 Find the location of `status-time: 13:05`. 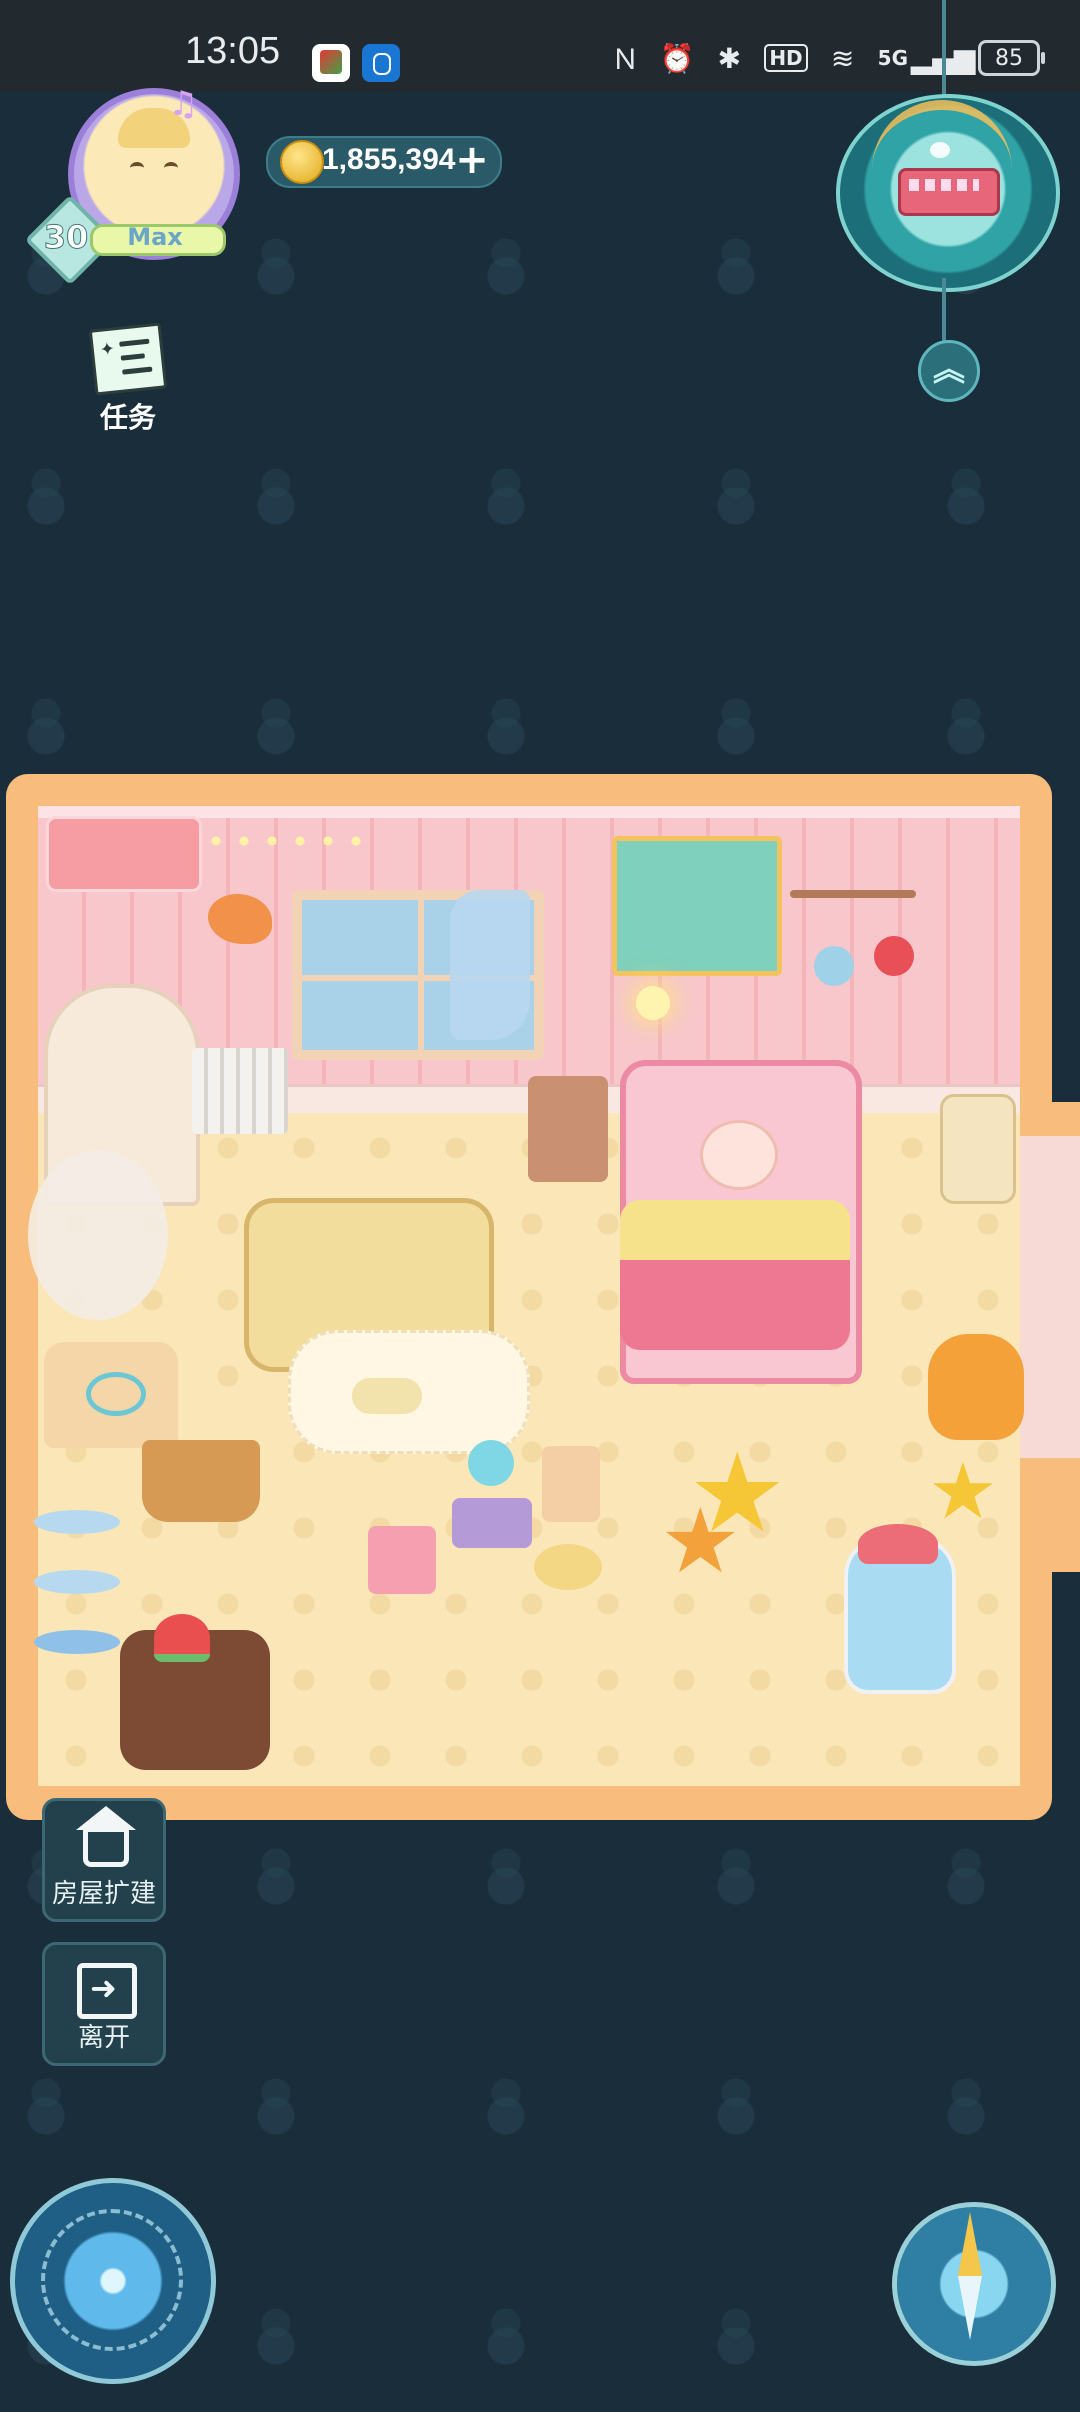

status-time: 13:05 is located at coordinates (233, 51).